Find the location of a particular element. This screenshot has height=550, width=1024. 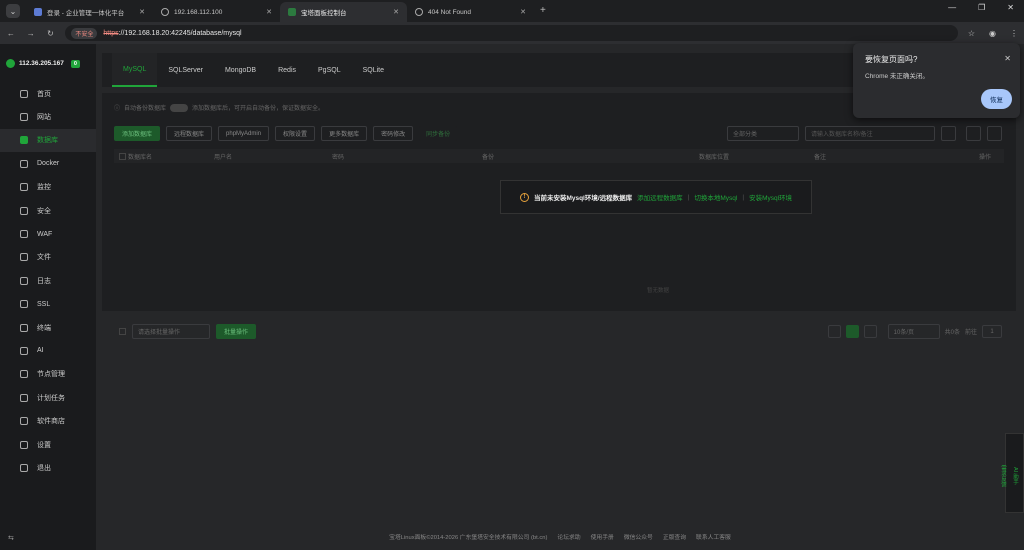

batch-checkbox is located at coordinates (122, 331).